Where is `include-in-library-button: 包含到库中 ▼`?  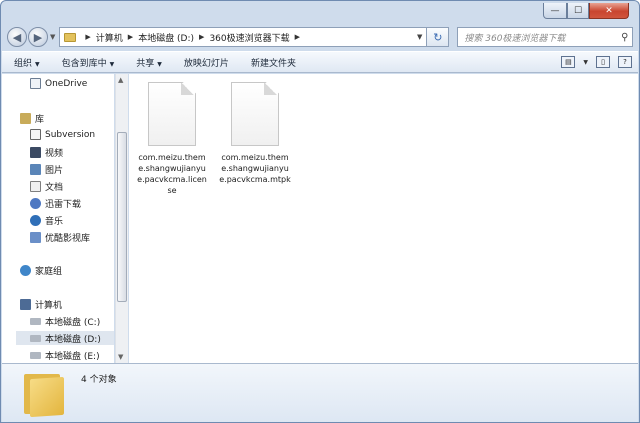
include-in-library-button: 包含到库中 ▼ is located at coordinates (88, 62).